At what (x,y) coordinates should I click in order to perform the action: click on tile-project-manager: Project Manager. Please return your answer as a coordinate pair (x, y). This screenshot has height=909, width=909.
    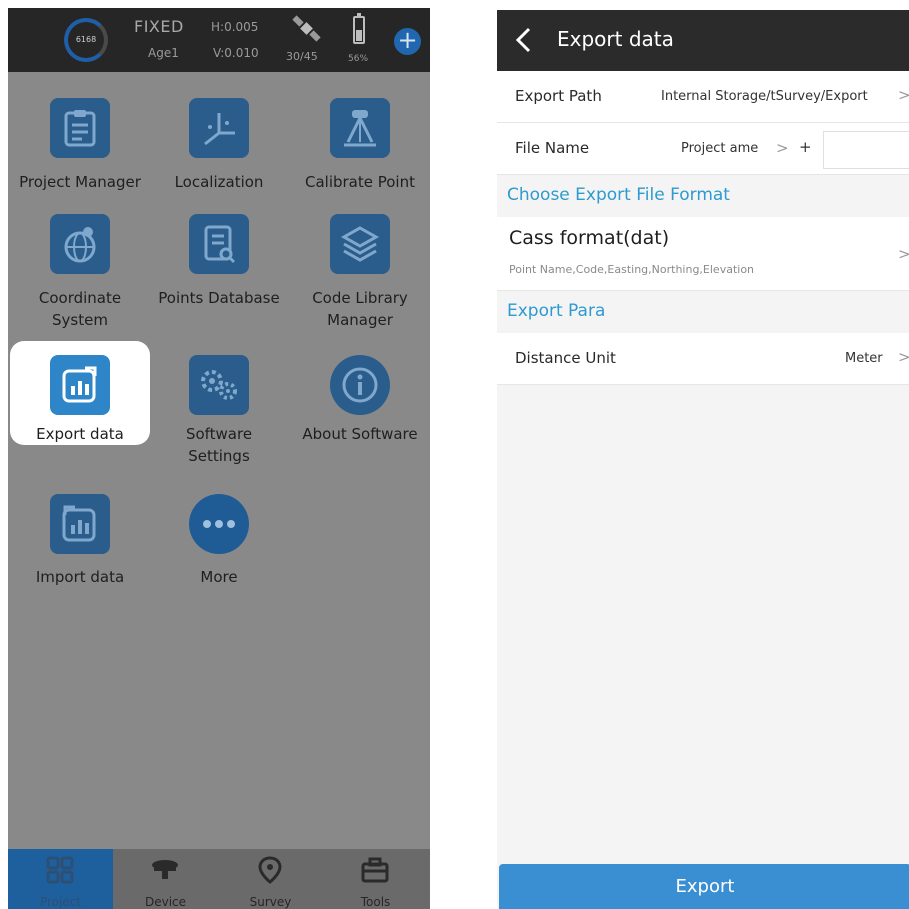
    Looking at the image, I should click on (80, 141).